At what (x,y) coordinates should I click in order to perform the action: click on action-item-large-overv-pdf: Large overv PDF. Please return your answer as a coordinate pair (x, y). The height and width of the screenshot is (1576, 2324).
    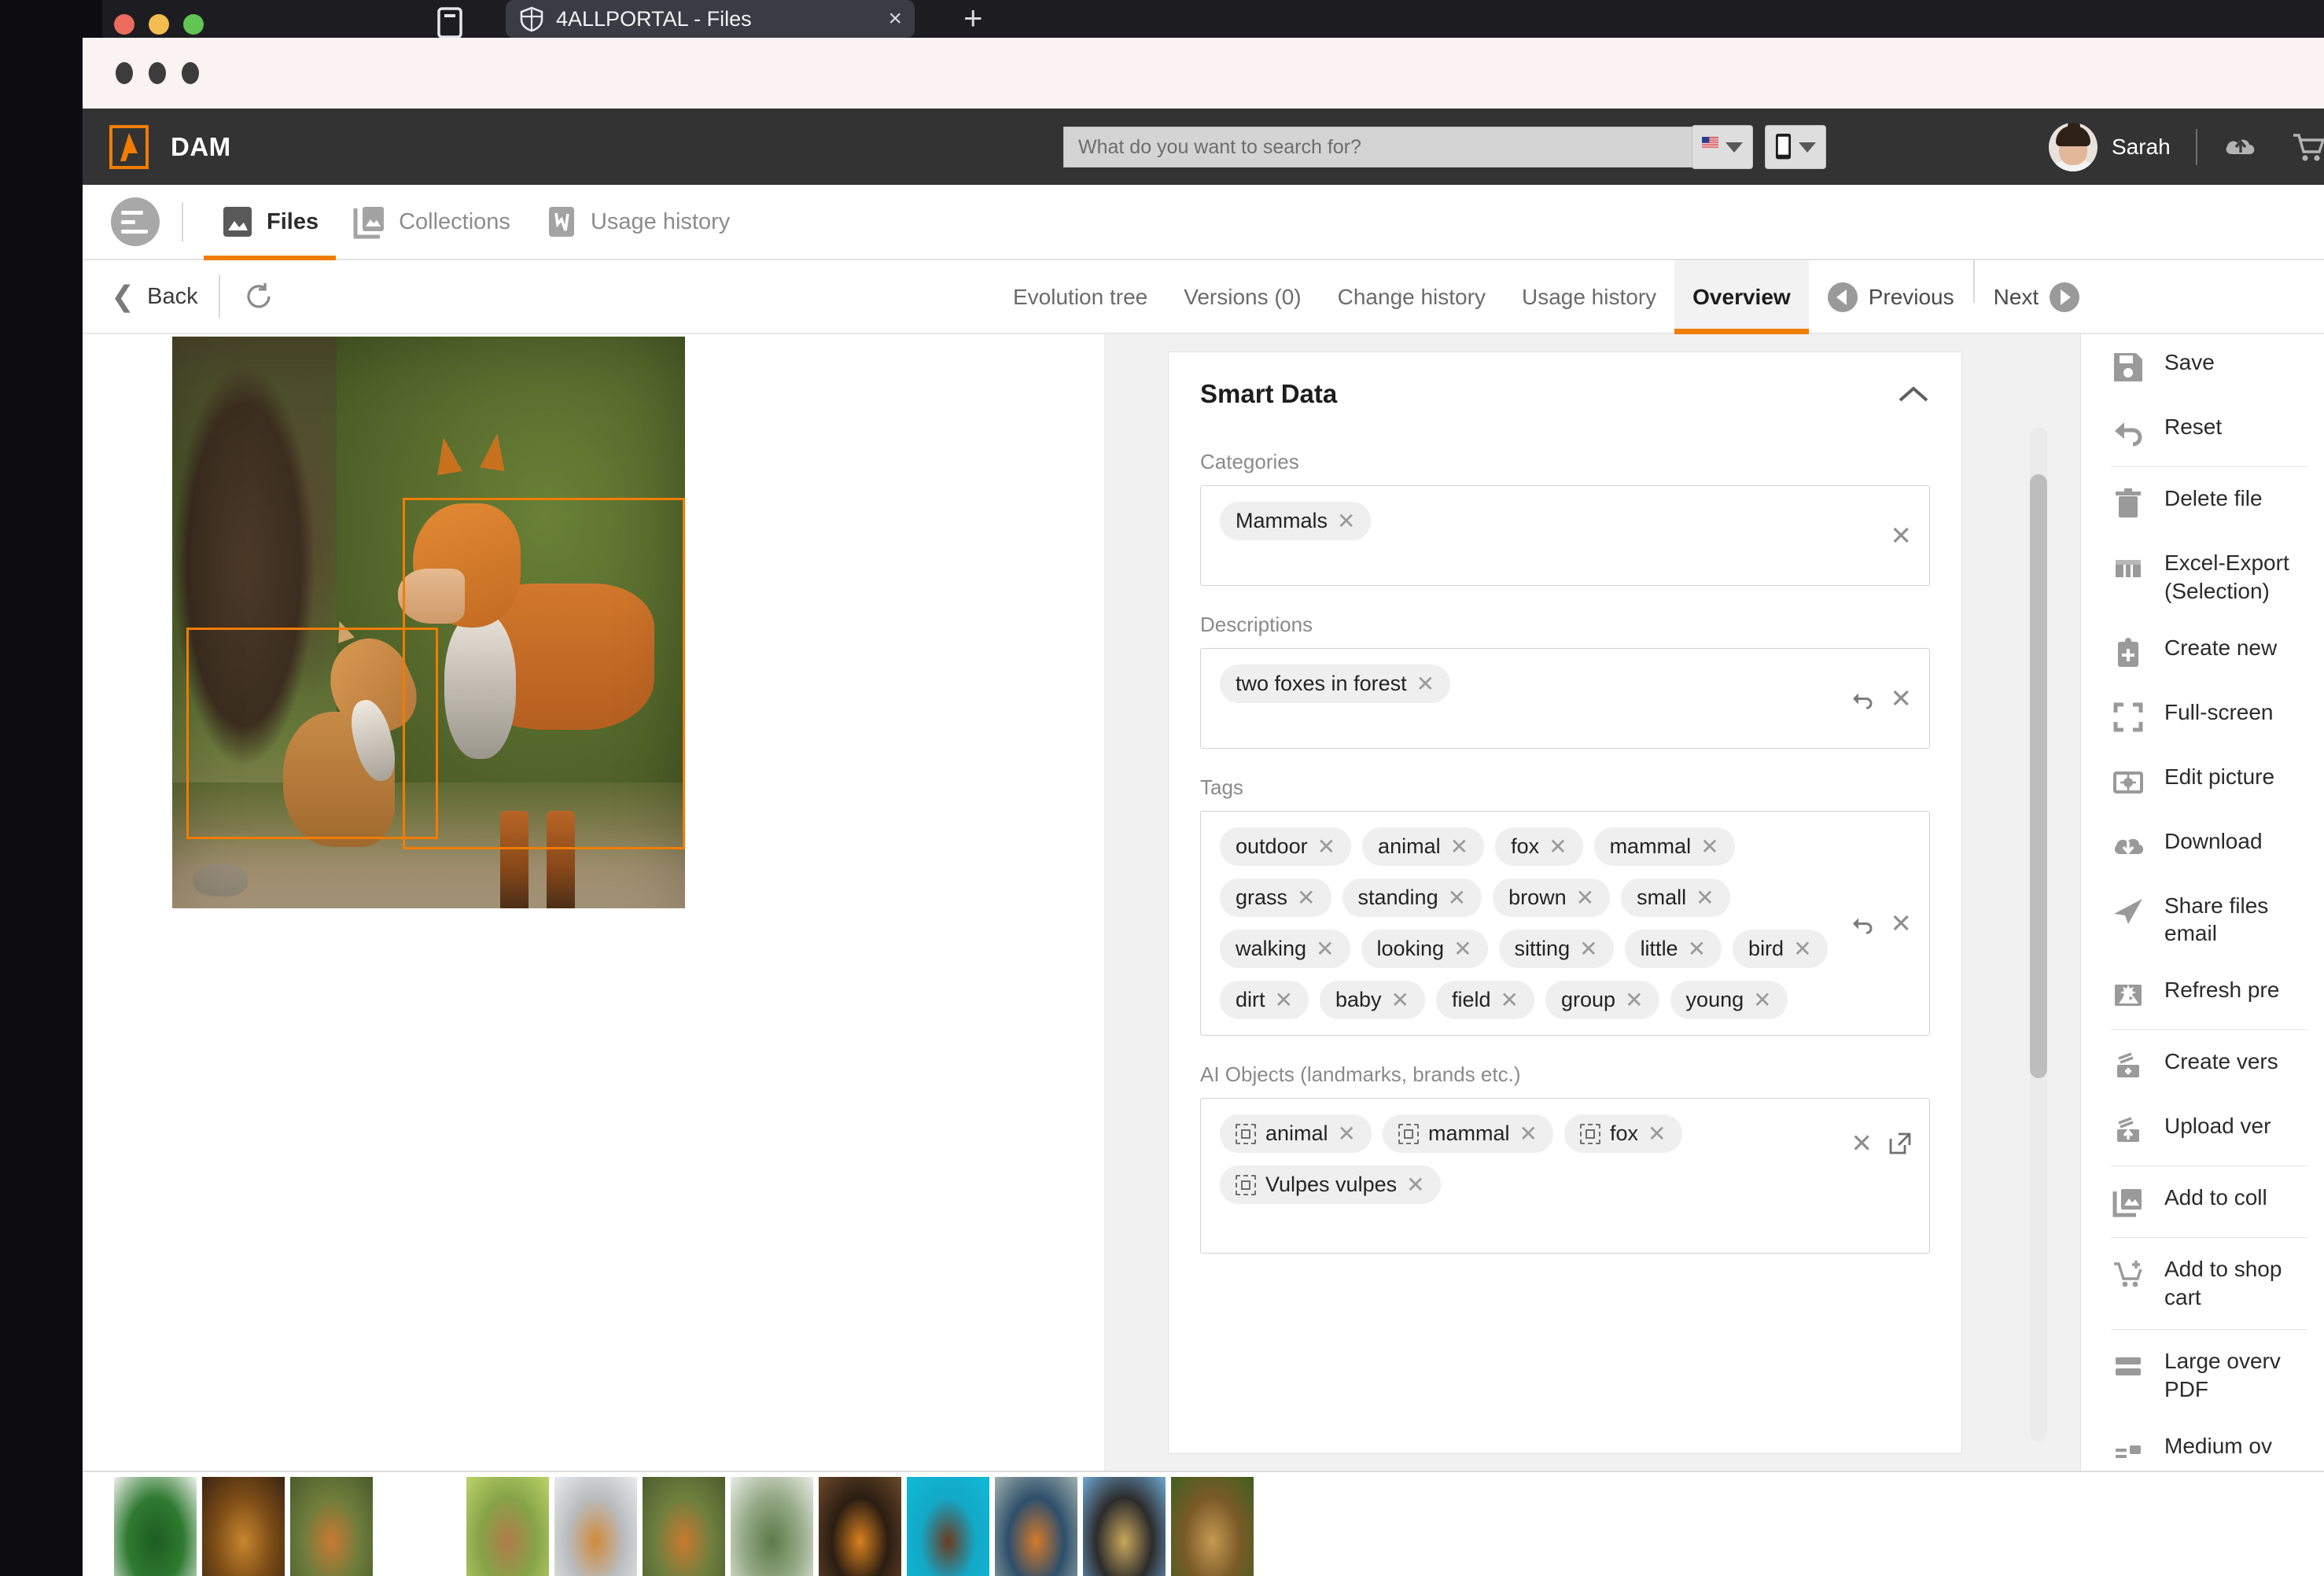
    Looking at the image, I should click on (2194, 1375).